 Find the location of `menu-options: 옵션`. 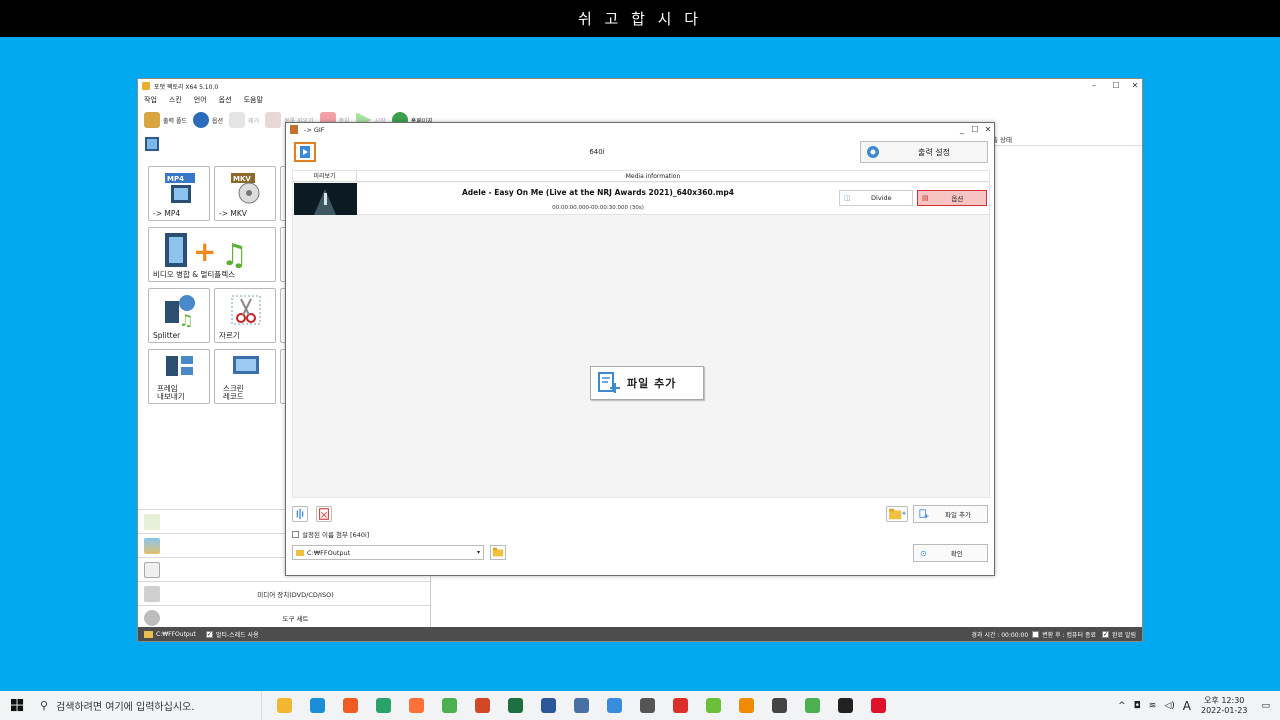

menu-options: 옵션 is located at coordinates (225, 100).